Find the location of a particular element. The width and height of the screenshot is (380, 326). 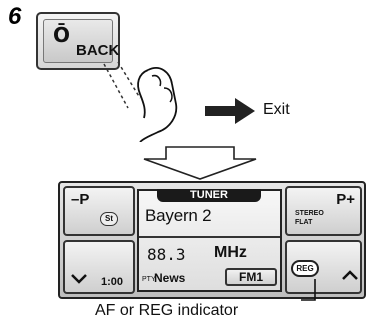

indicator-caption: AF or REG indicator is located at coordinates (167, 310).